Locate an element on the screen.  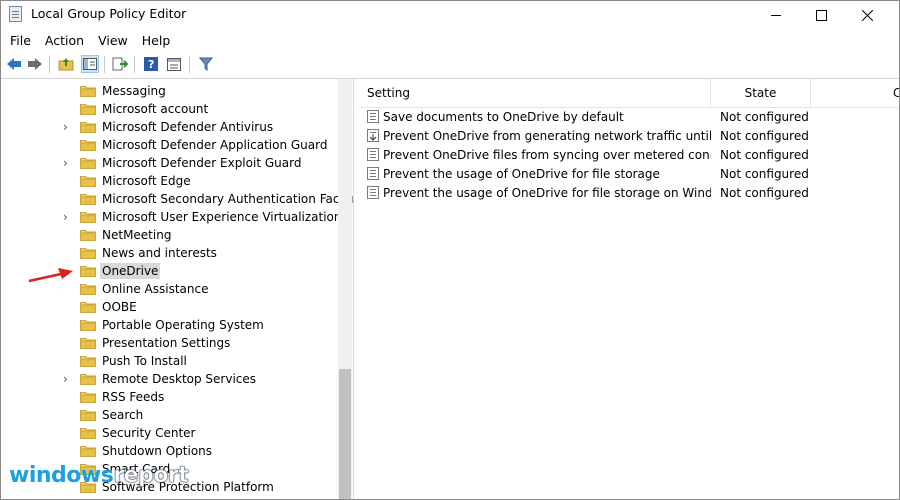
tree-item: › Remote Desktop Services is located at coordinates (169, 379).